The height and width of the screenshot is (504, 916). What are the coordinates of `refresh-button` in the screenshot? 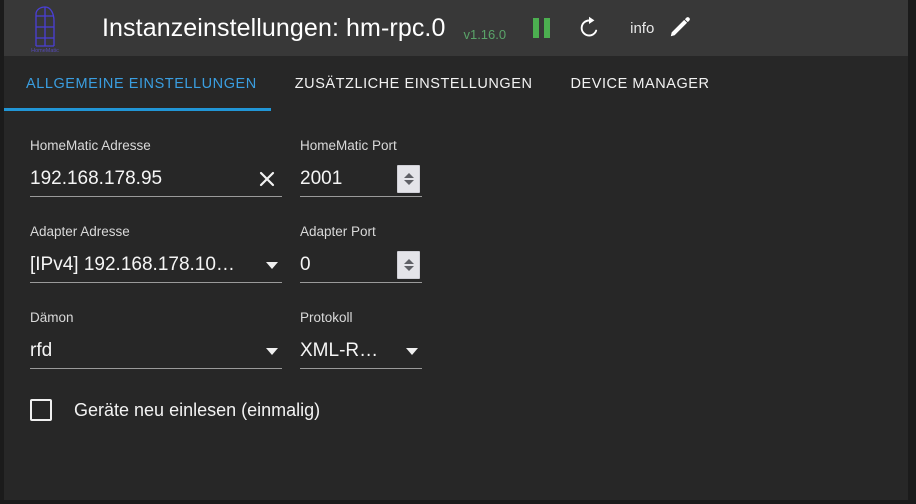 It's located at (589, 28).